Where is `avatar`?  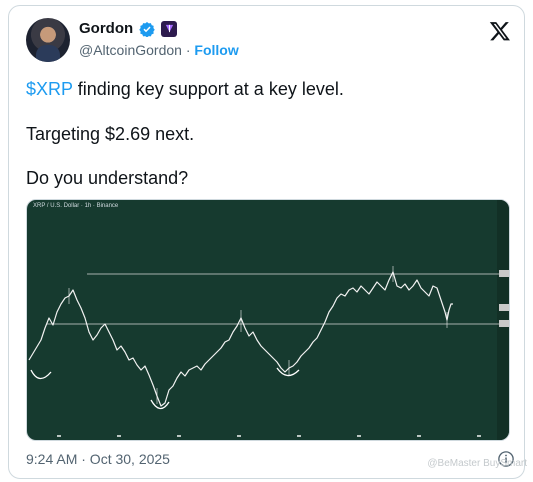 avatar is located at coordinates (48, 40).